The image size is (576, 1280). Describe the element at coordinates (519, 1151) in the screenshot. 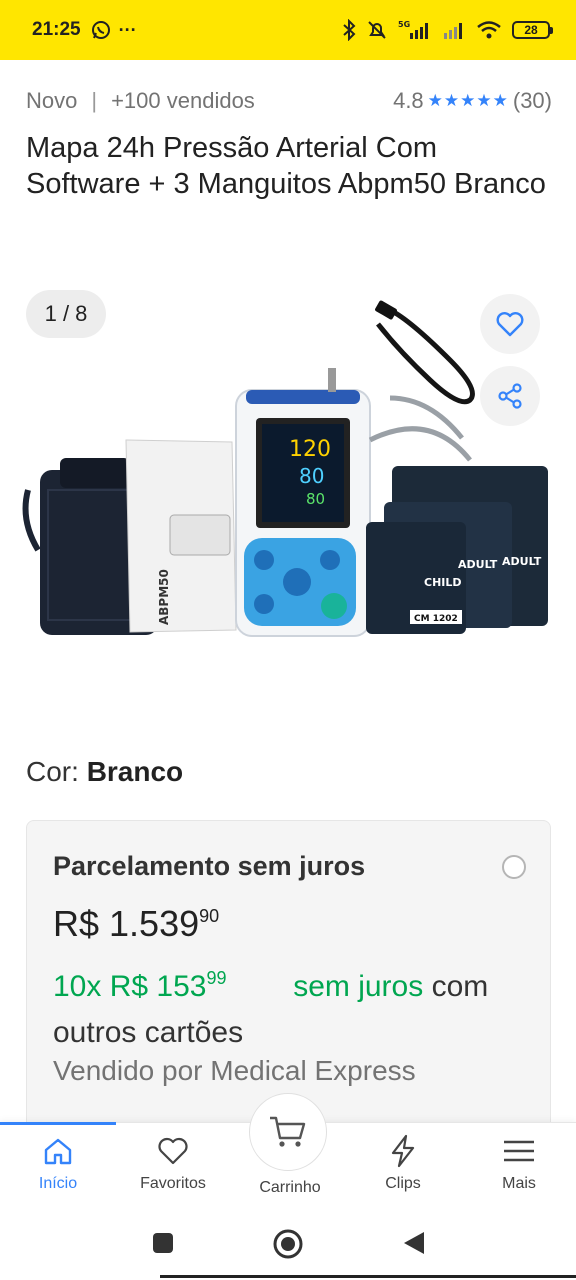

I see `menu-icon` at that location.